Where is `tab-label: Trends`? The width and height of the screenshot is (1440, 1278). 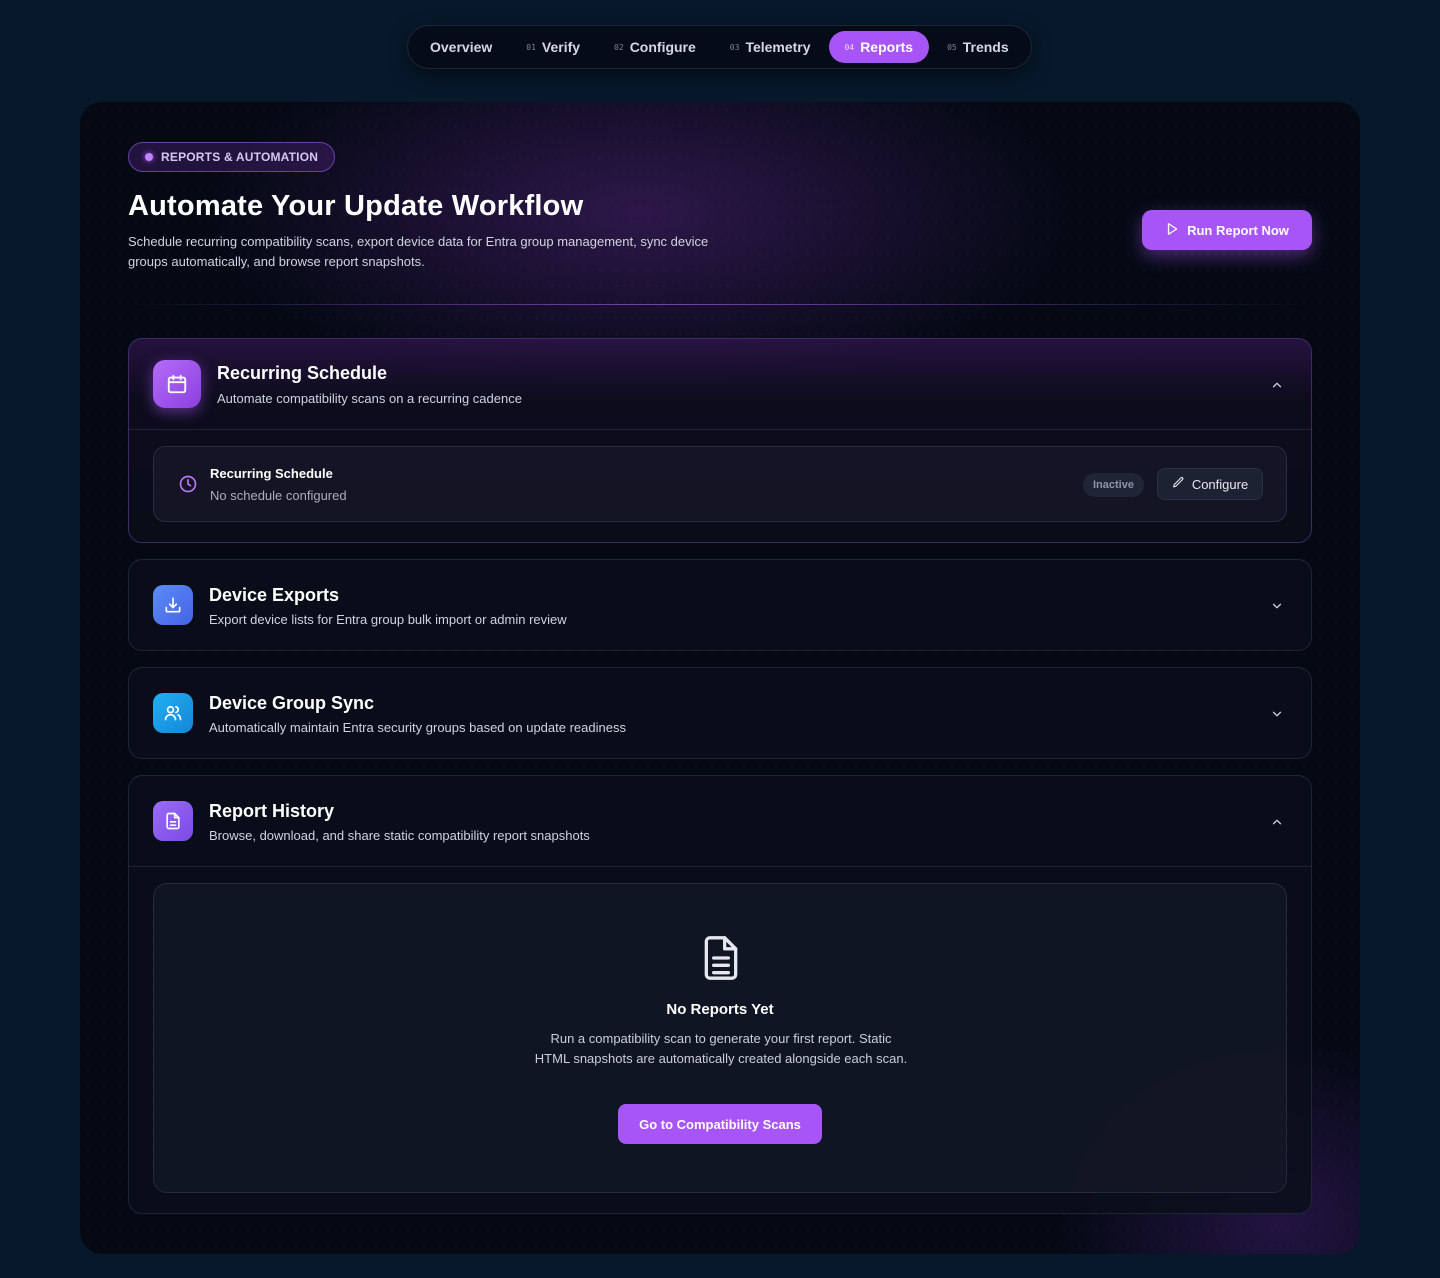 tab-label: Trends is located at coordinates (985, 47).